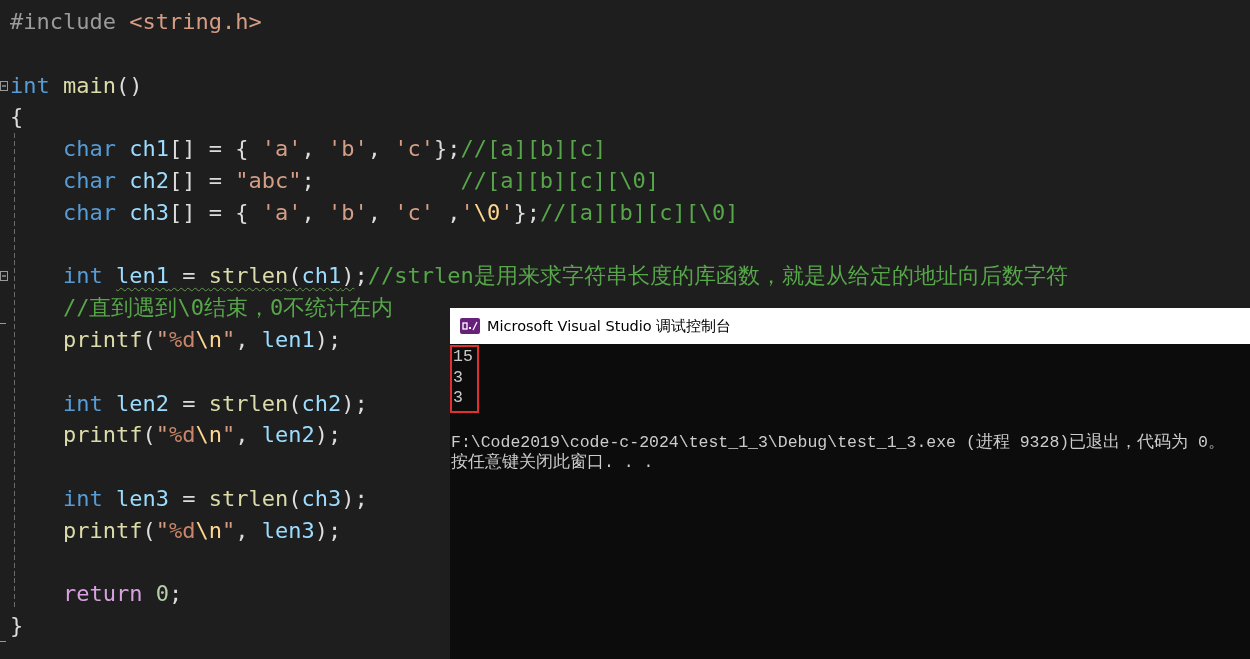 This screenshot has height=659, width=1250. What do you see at coordinates (463, 357) in the screenshot?
I see `output-line: 15` at bounding box center [463, 357].